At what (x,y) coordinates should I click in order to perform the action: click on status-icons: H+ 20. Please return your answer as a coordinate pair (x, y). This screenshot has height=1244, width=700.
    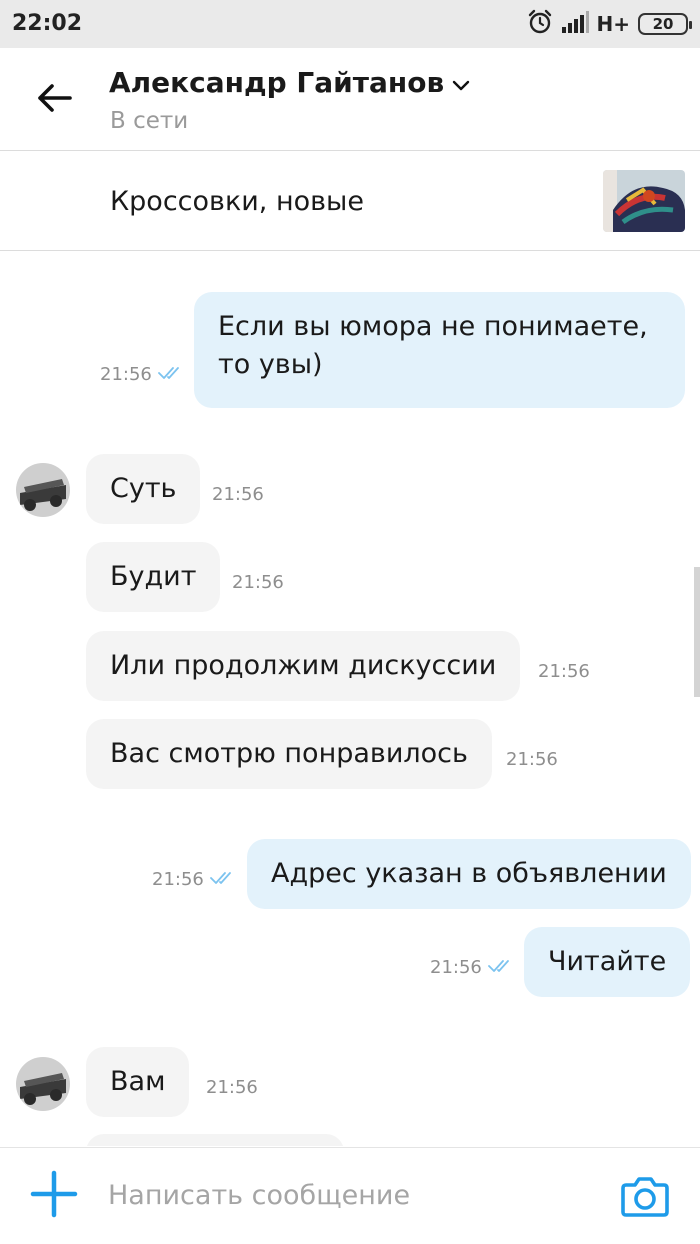
    Looking at the image, I should click on (609, 24).